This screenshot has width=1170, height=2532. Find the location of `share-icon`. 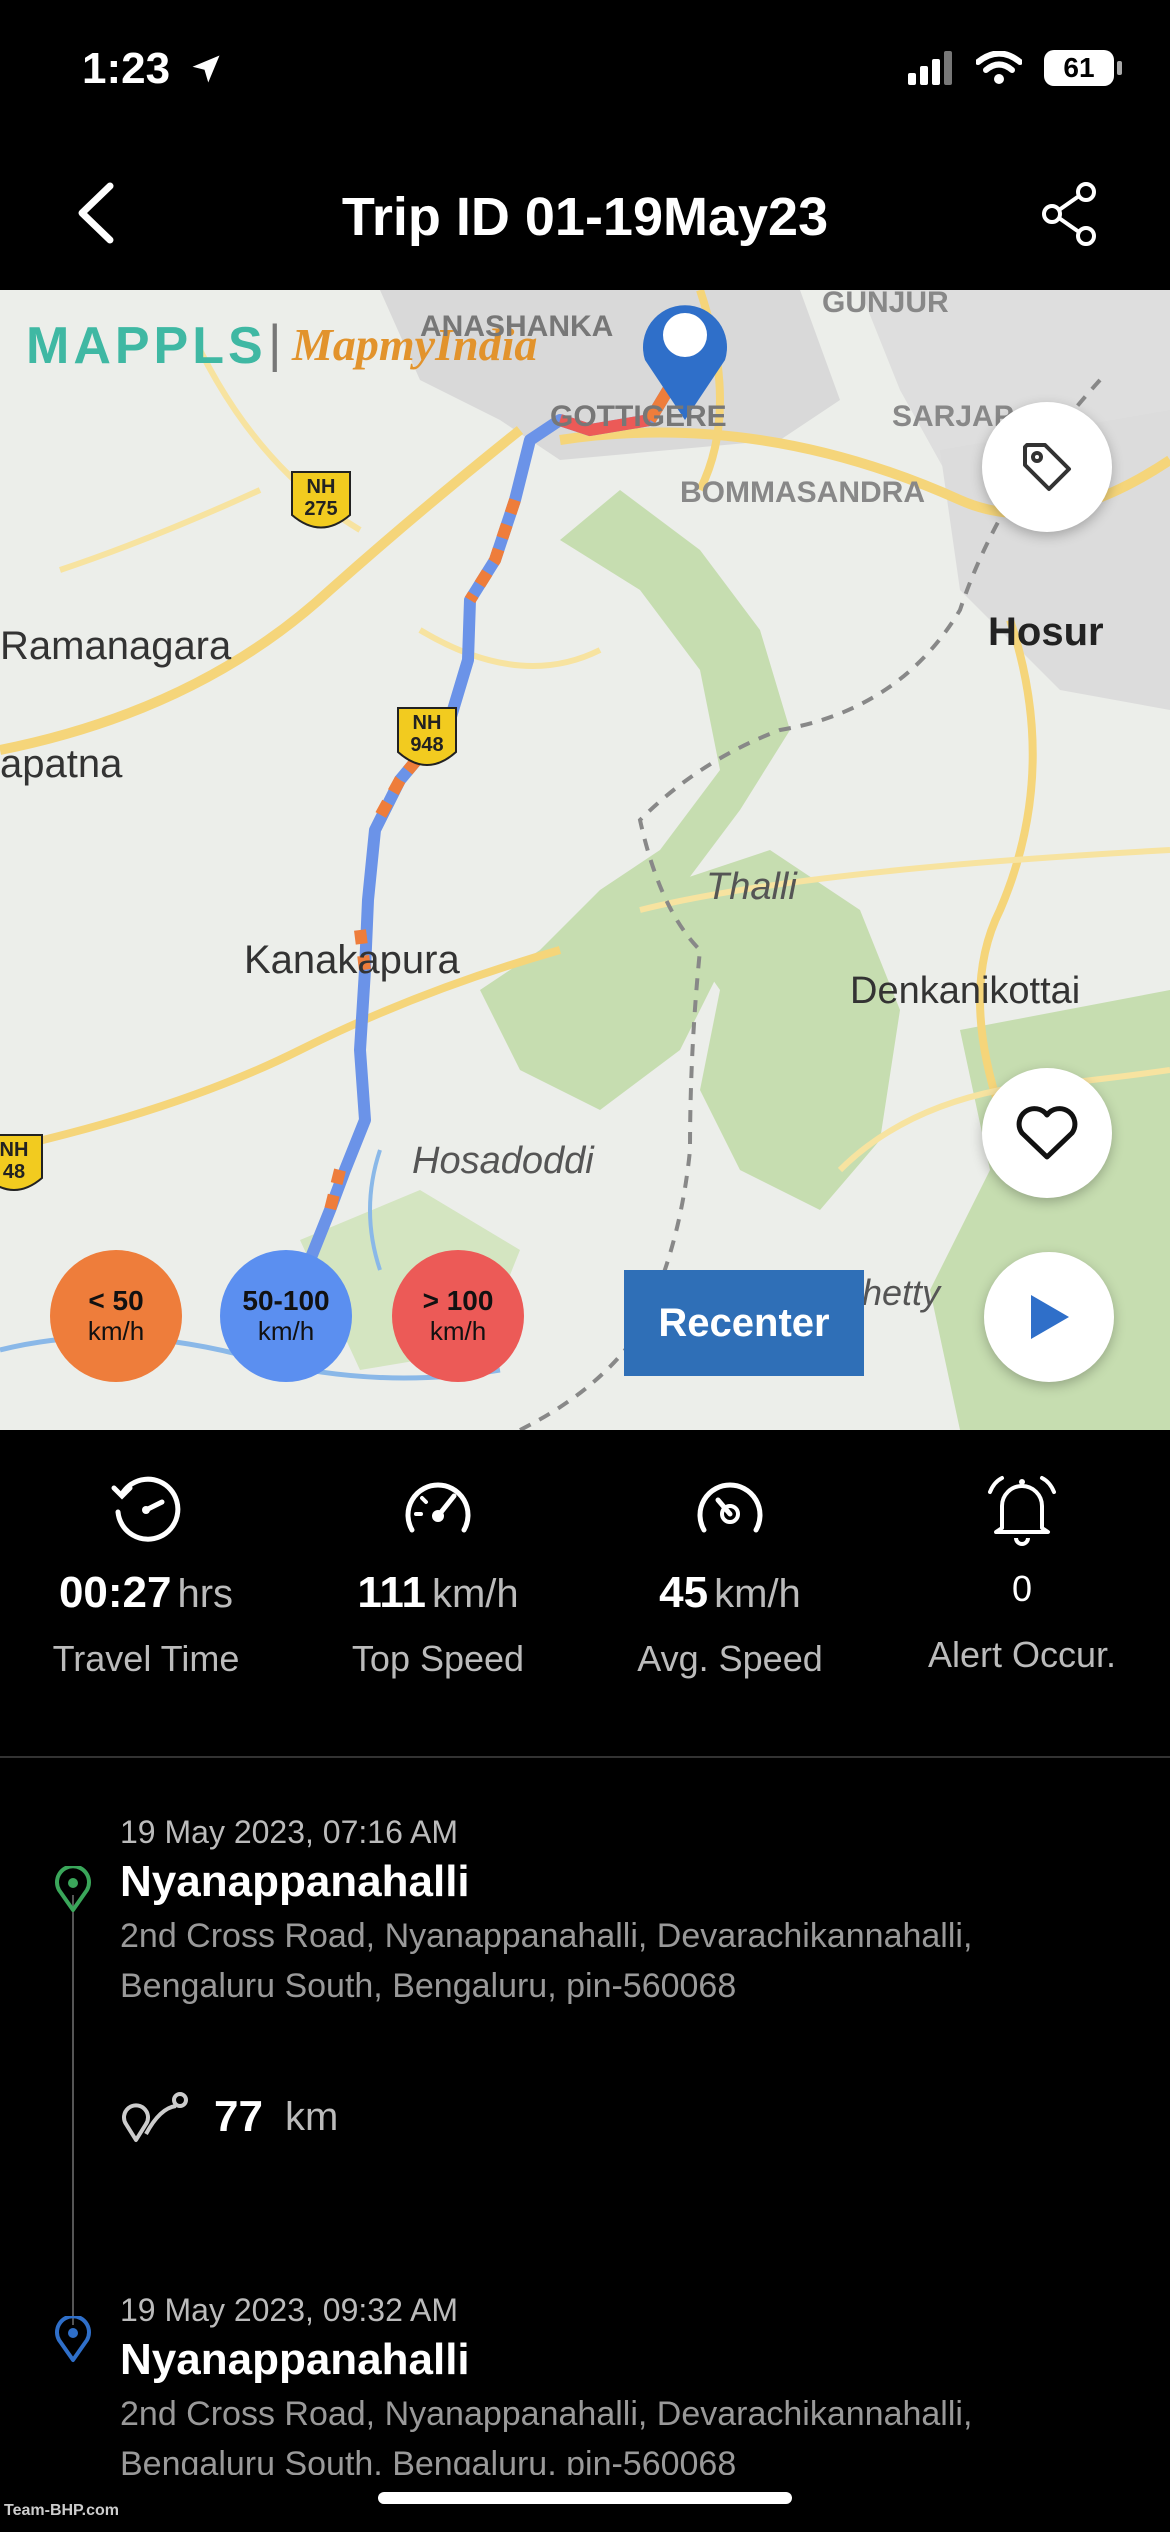

share-icon is located at coordinates (1070, 214).